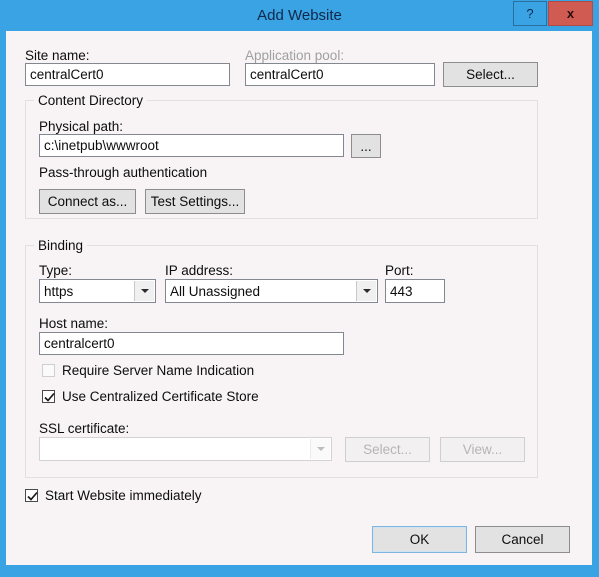  Describe the element at coordinates (123, 172) in the screenshot. I see `passthrough-authentication-label: Pass-through authentication` at that location.